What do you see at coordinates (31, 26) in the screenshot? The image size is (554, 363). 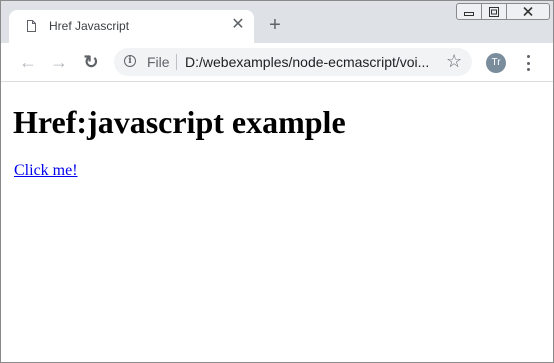 I see `document-icon` at bounding box center [31, 26].